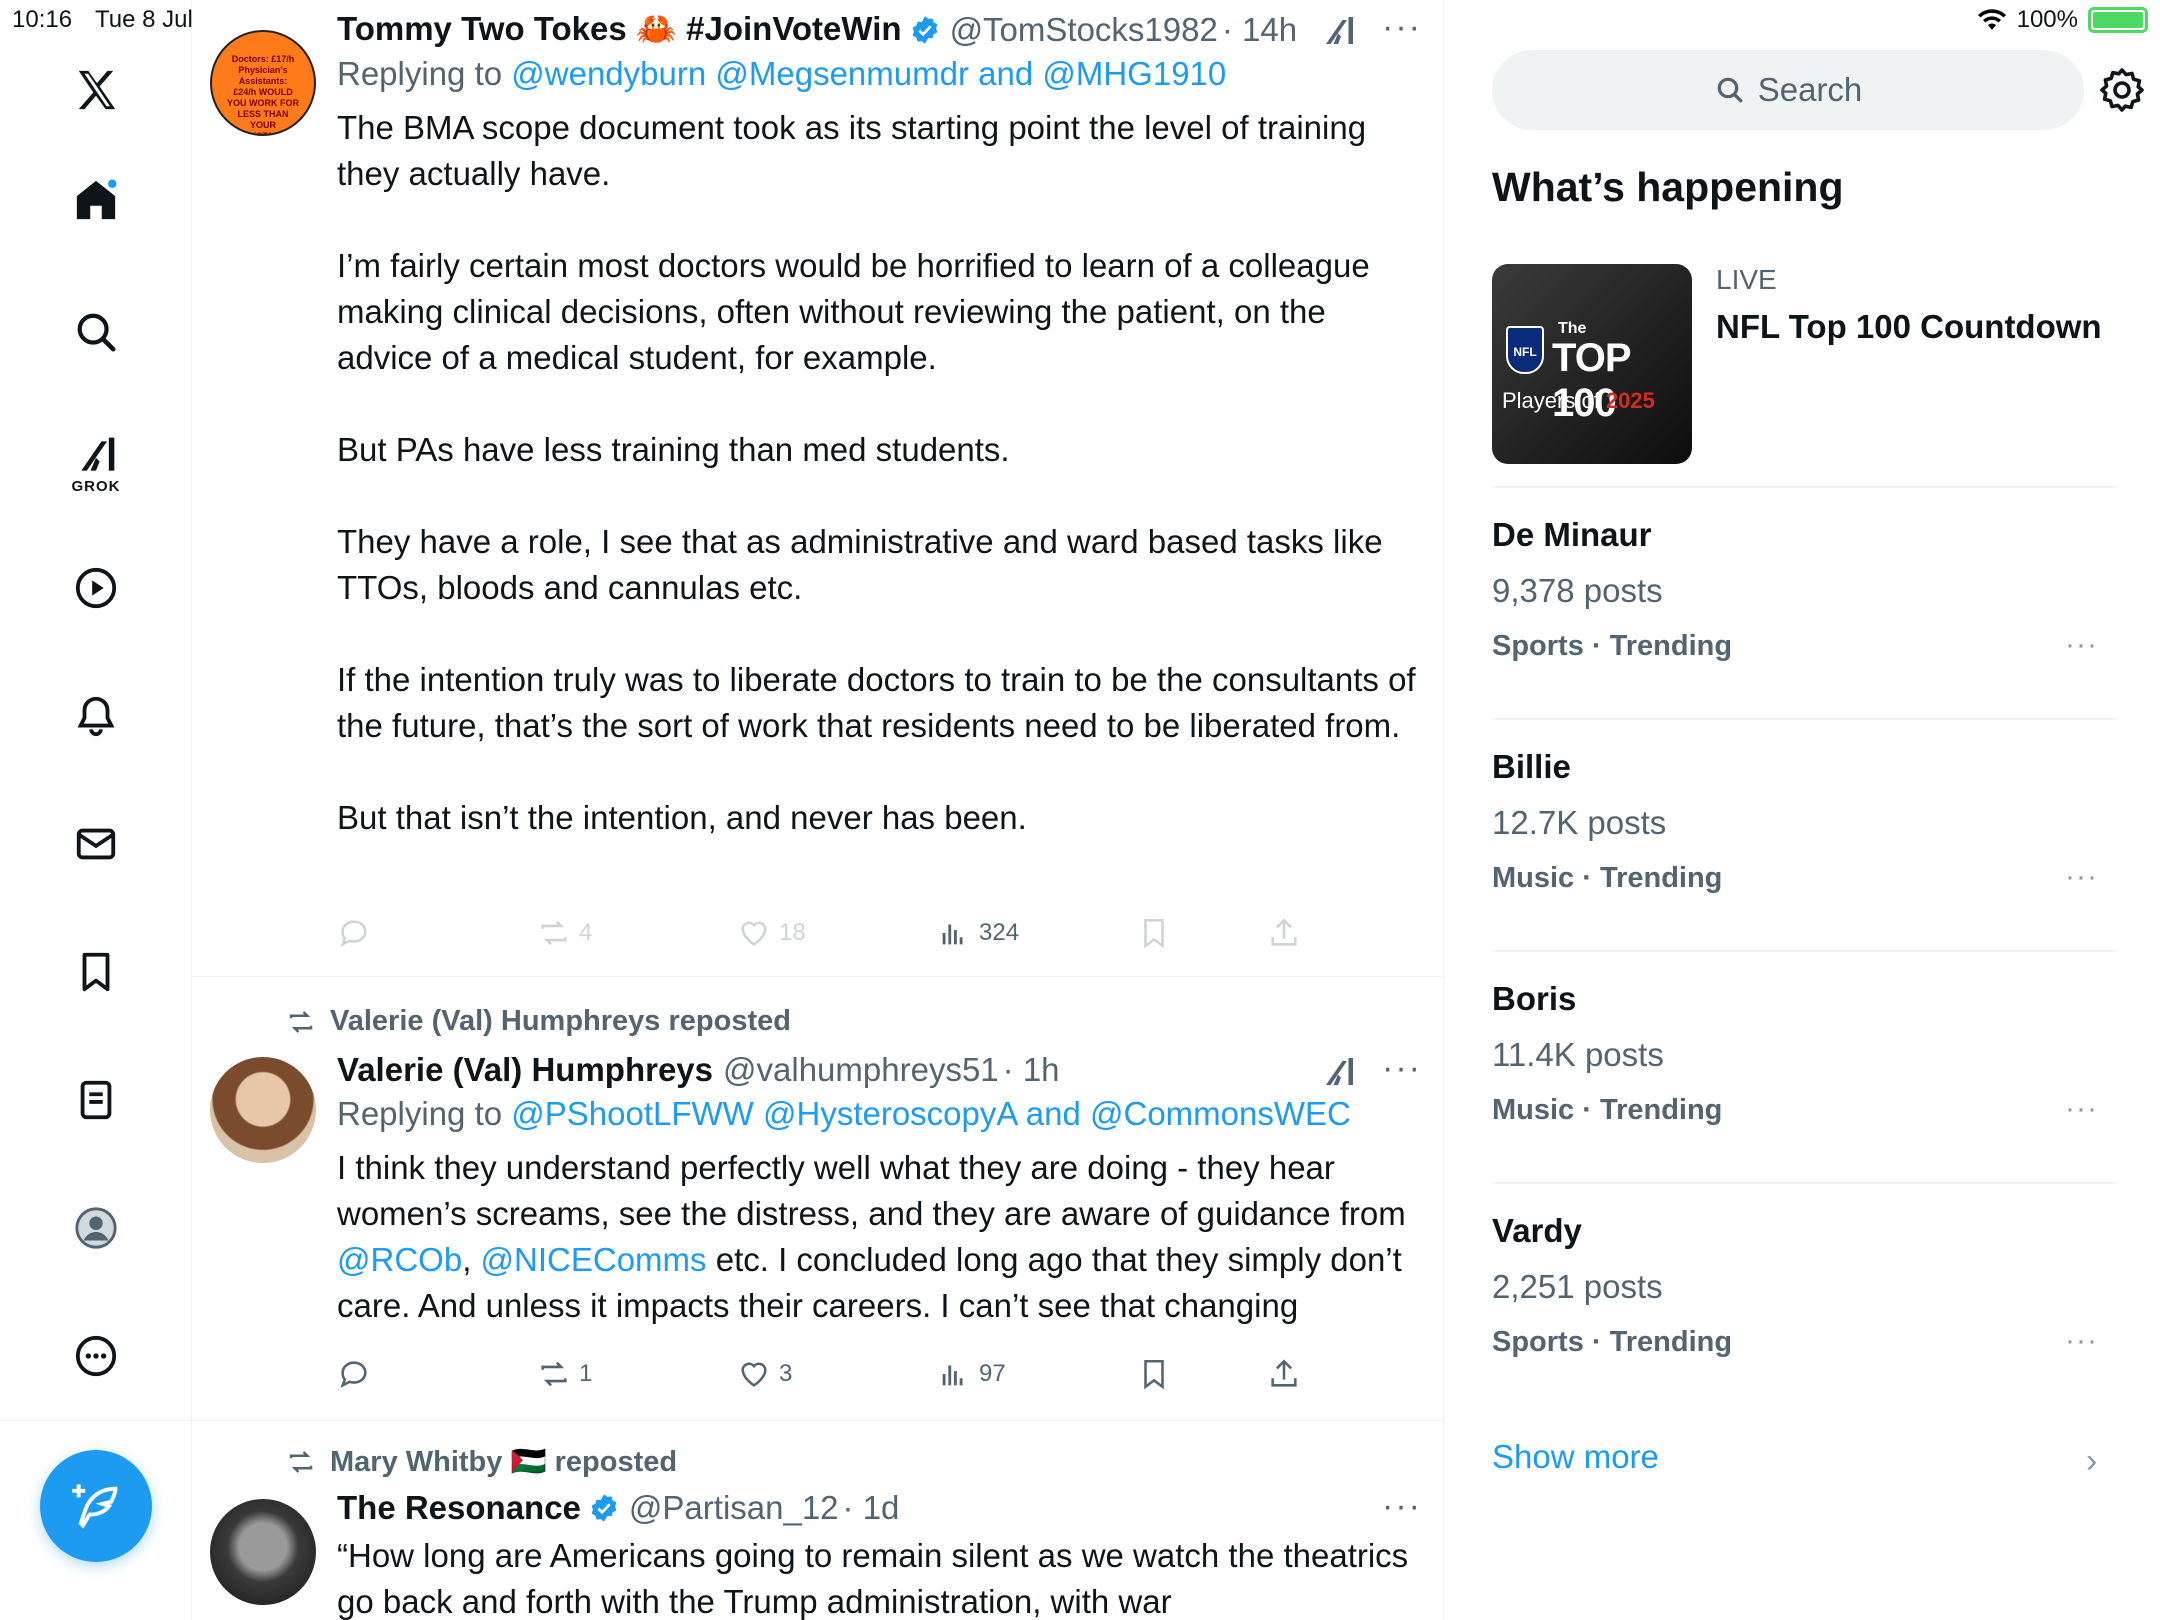  I want to click on grok-explain-icon, so click(1338, 1073).